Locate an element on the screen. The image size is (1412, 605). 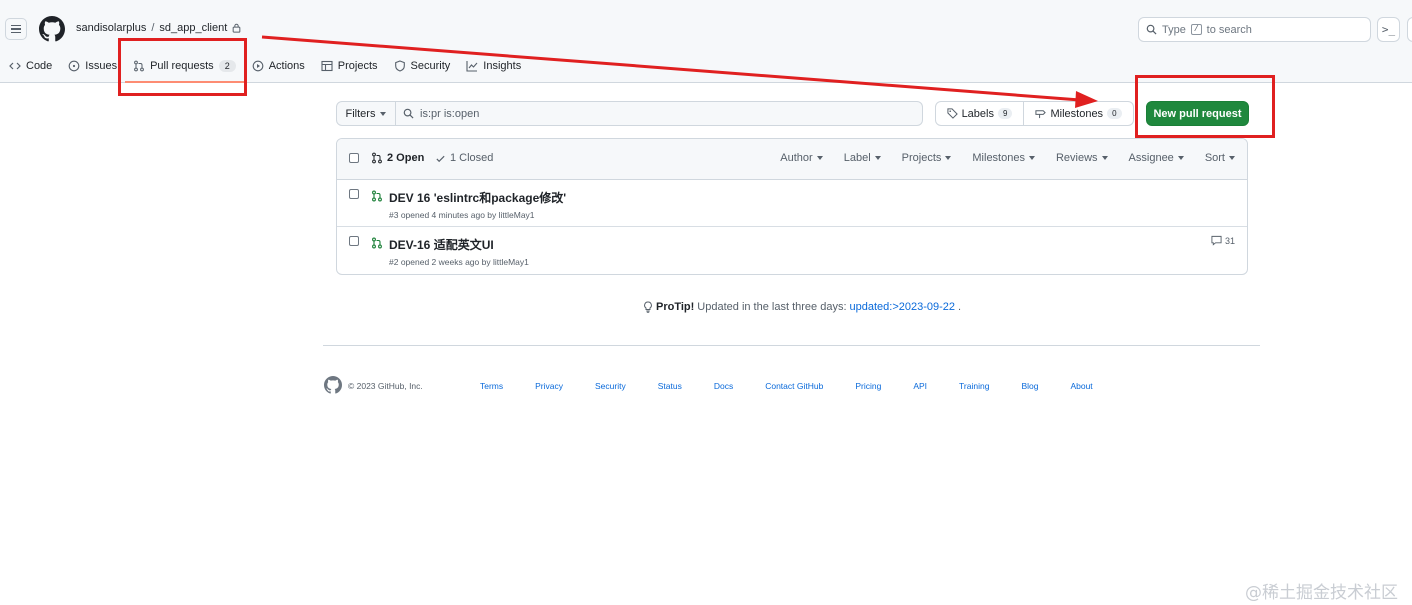
header-edge-button is located at coordinates (1409, 29).